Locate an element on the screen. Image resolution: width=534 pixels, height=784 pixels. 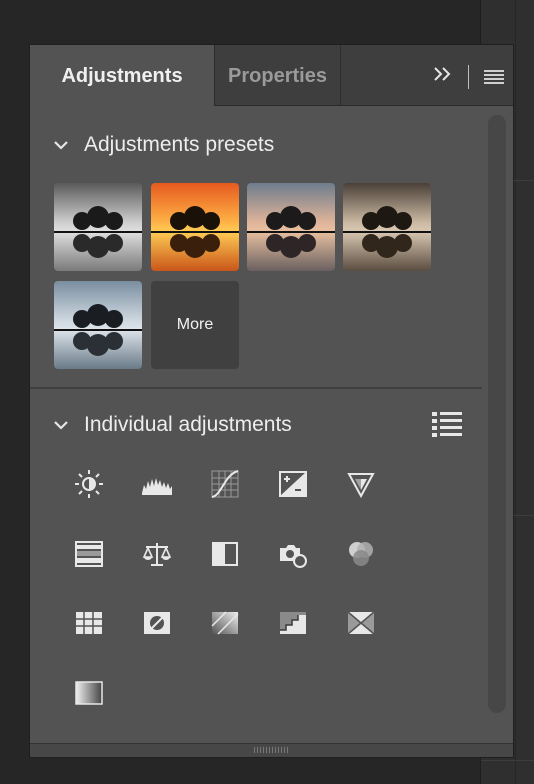
tab-adjustments: Adjustments is located at coordinates (122, 75).